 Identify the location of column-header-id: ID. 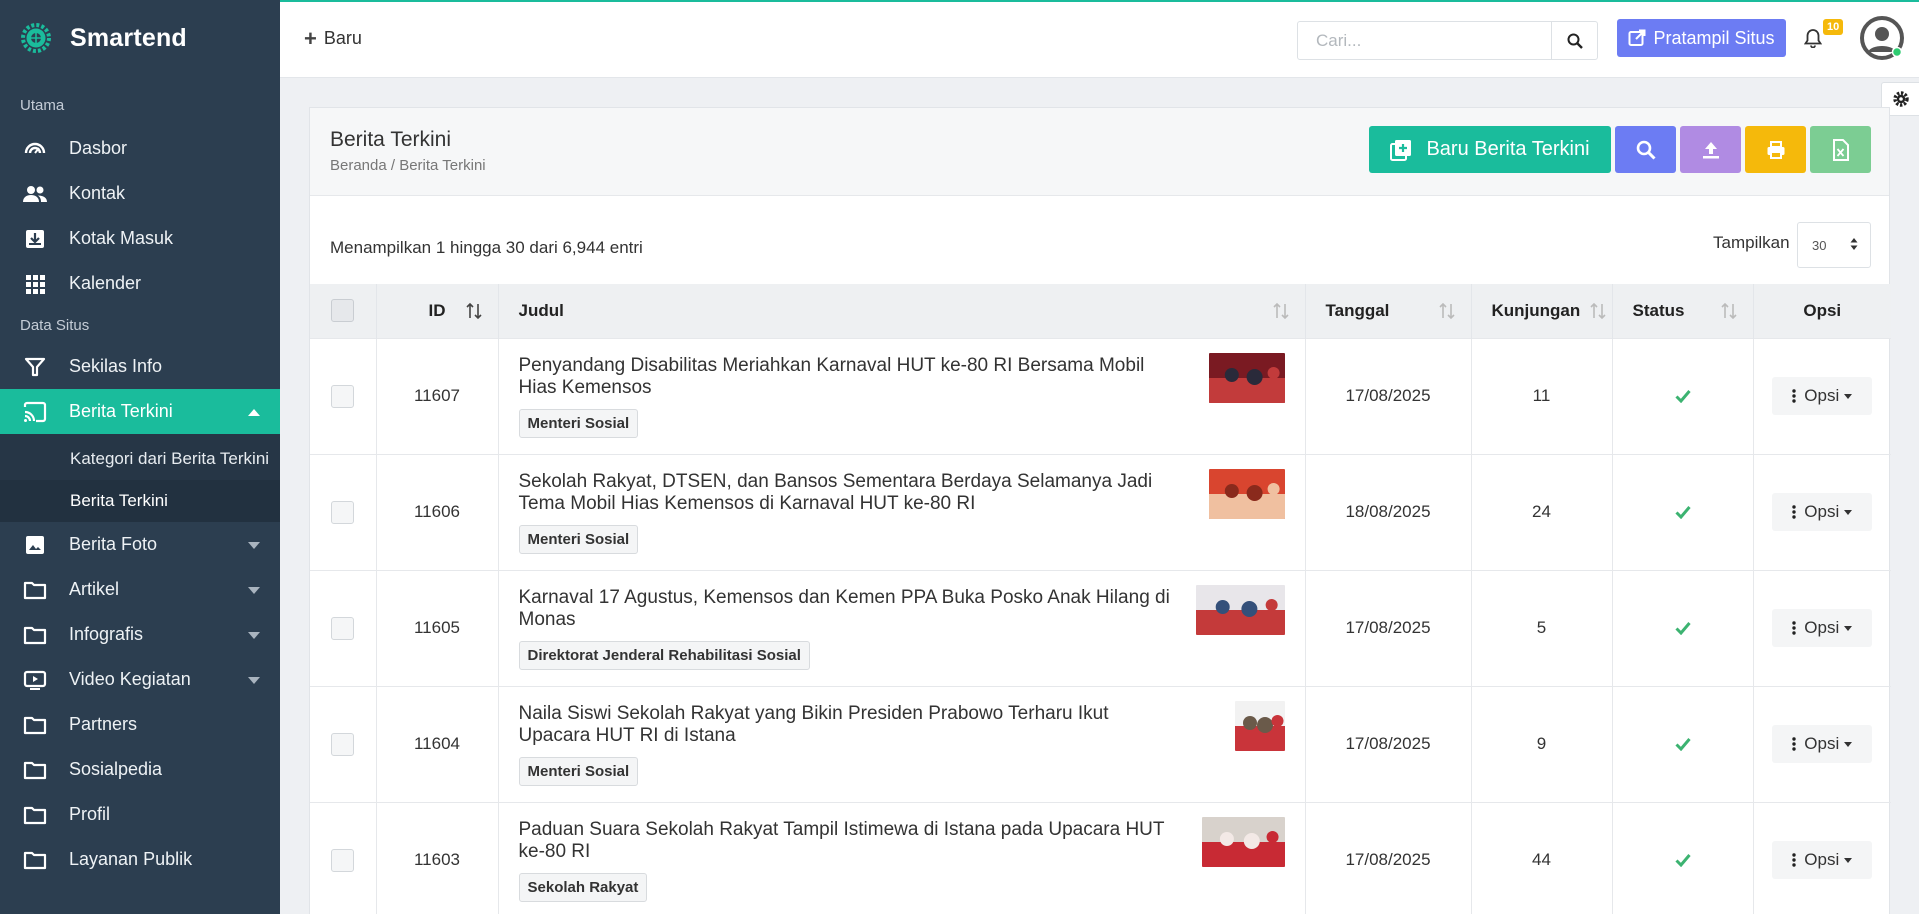
(437, 311).